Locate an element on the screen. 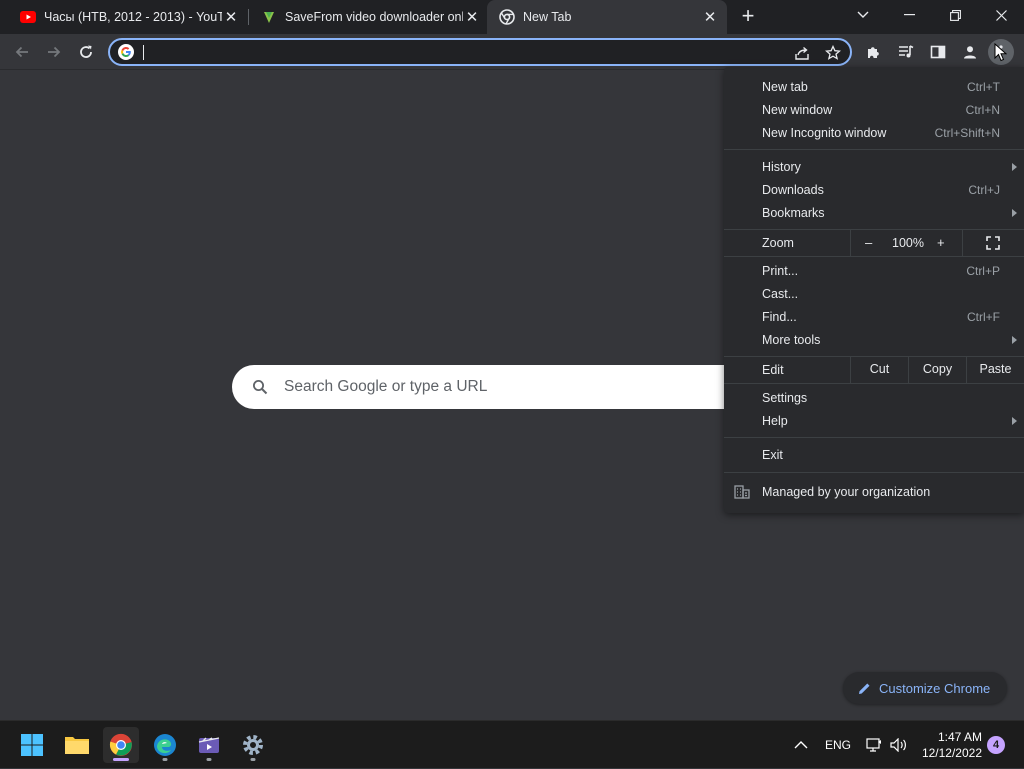 The image size is (1024, 769). fullscreen-icon is located at coordinates (993, 244).